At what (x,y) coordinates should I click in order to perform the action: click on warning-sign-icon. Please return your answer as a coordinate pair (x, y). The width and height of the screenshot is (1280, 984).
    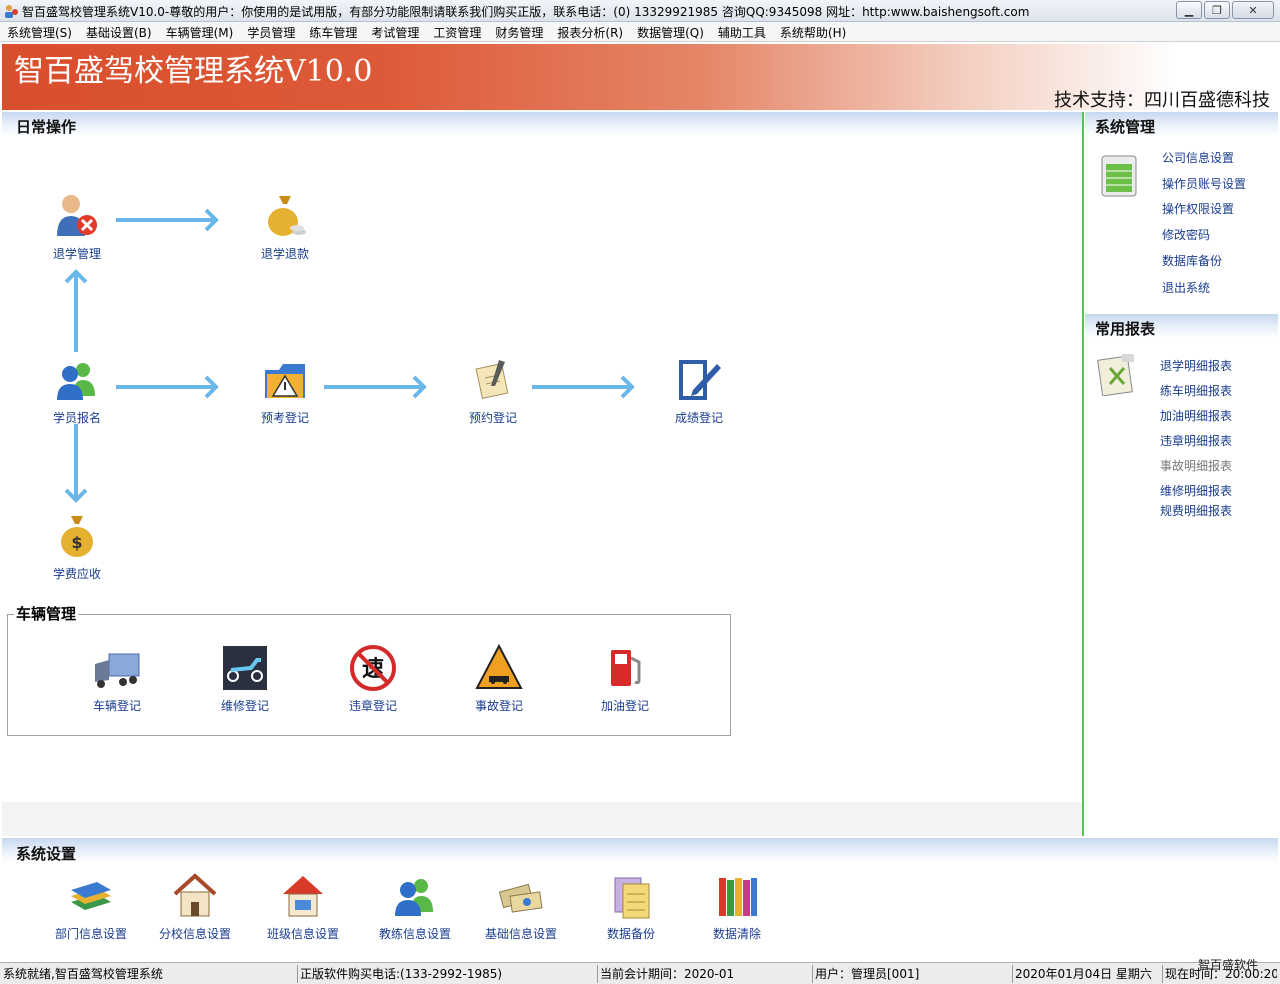
    Looking at the image, I should click on (499, 666).